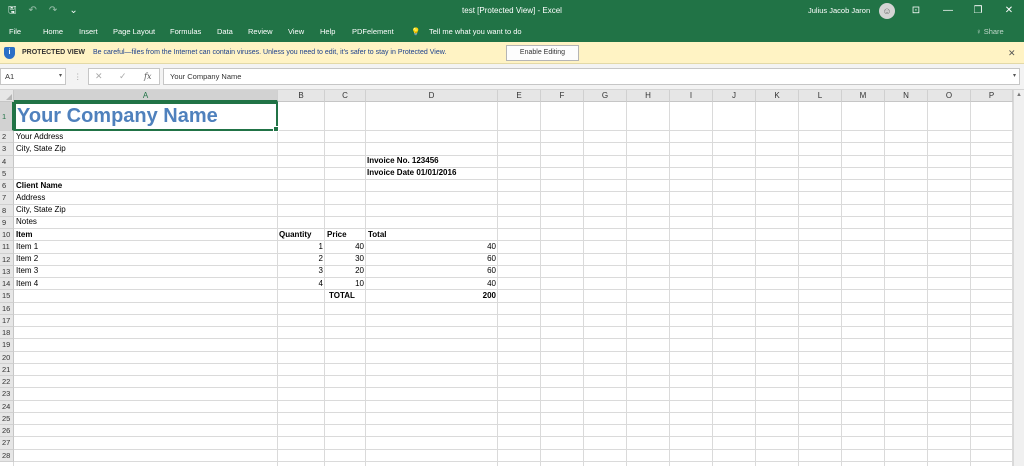  Describe the element at coordinates (301, 96) in the screenshot. I see `column-header-b: B` at that location.